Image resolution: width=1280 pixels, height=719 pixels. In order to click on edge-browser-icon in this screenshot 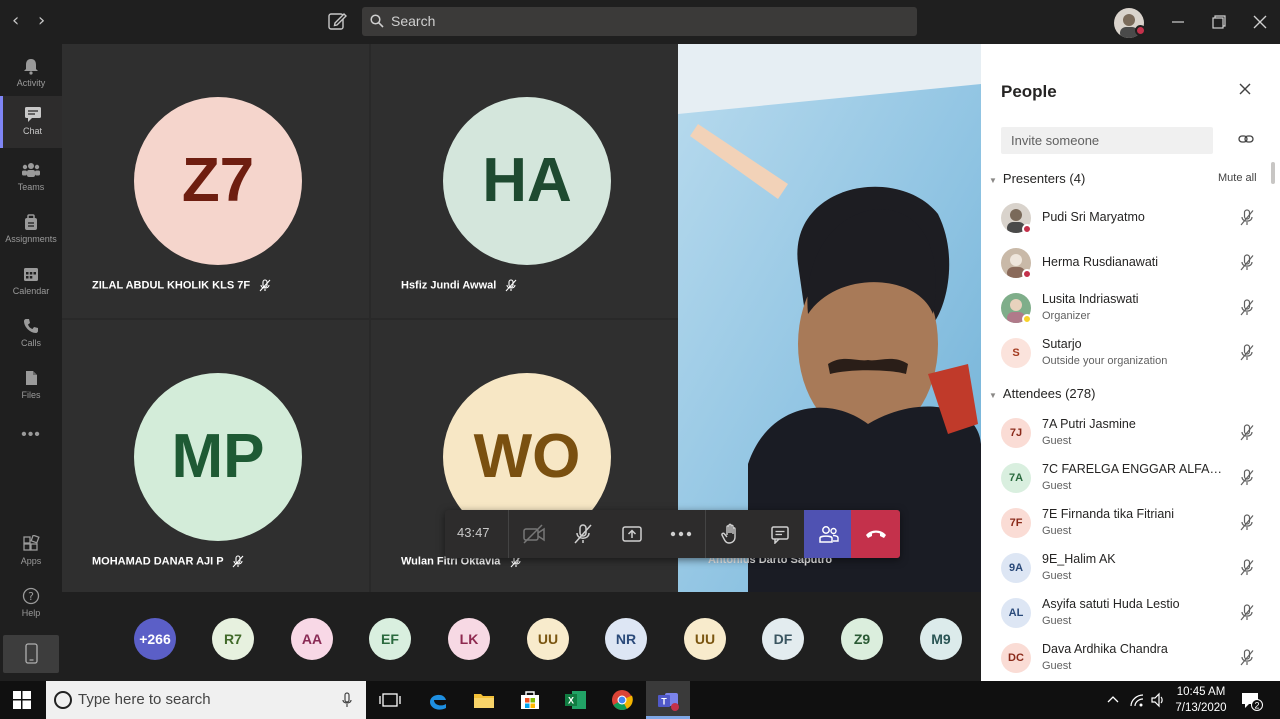, I will do `click(438, 700)`.